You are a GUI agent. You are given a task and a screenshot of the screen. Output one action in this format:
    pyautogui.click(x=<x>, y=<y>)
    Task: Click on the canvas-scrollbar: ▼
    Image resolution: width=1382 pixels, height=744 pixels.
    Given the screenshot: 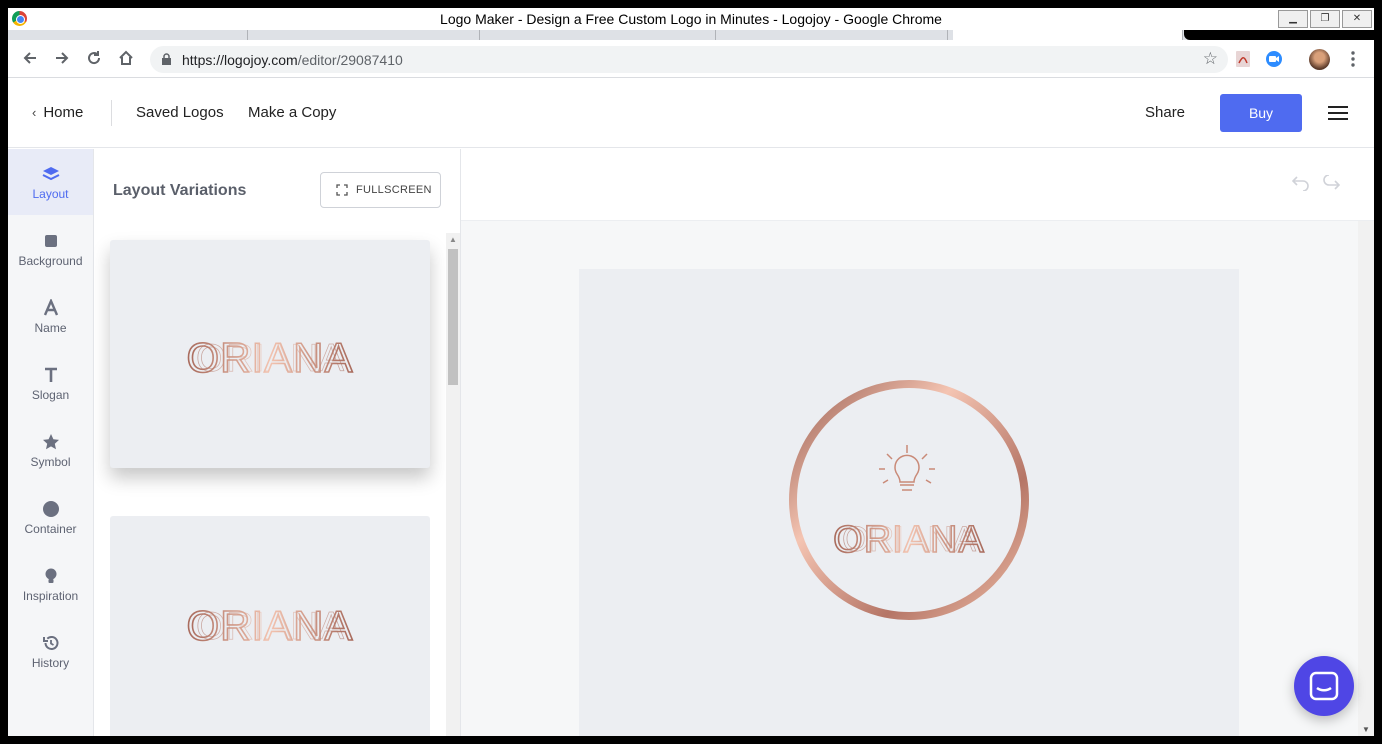 What is the action you would take?
    pyautogui.click(x=1366, y=478)
    